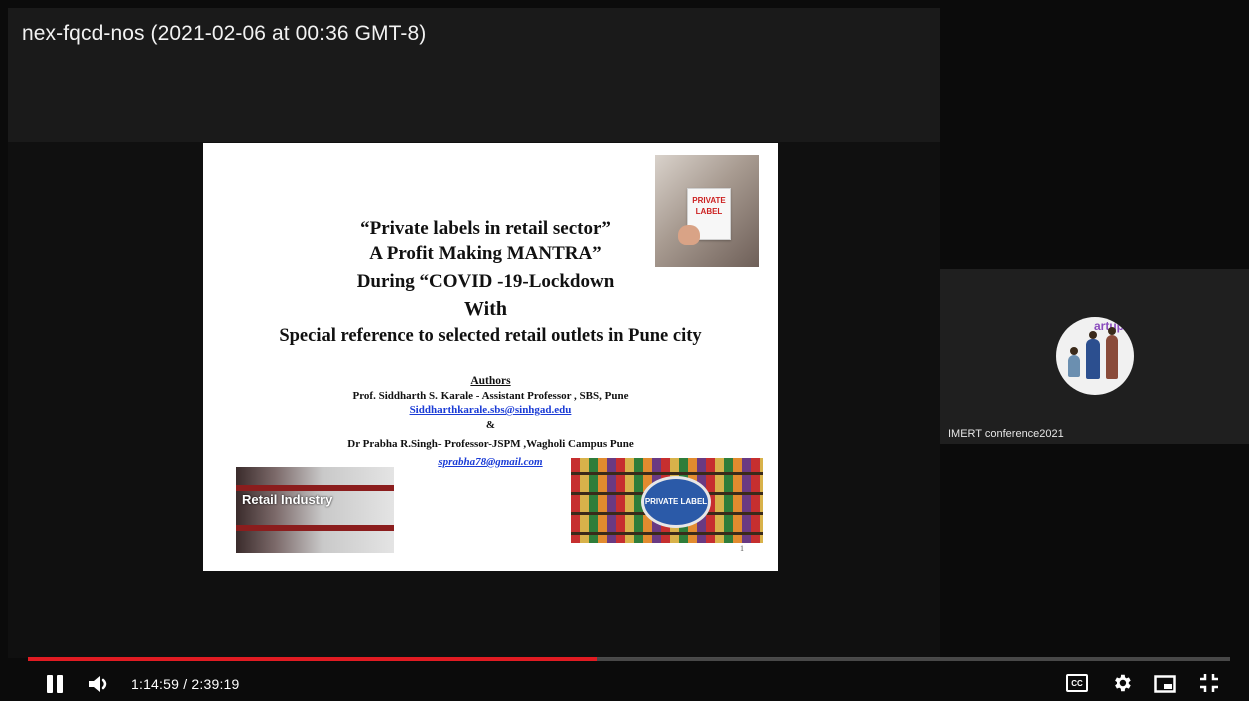 This screenshot has width=1249, height=701. What do you see at coordinates (312, 659) in the screenshot?
I see `progress-played` at bounding box center [312, 659].